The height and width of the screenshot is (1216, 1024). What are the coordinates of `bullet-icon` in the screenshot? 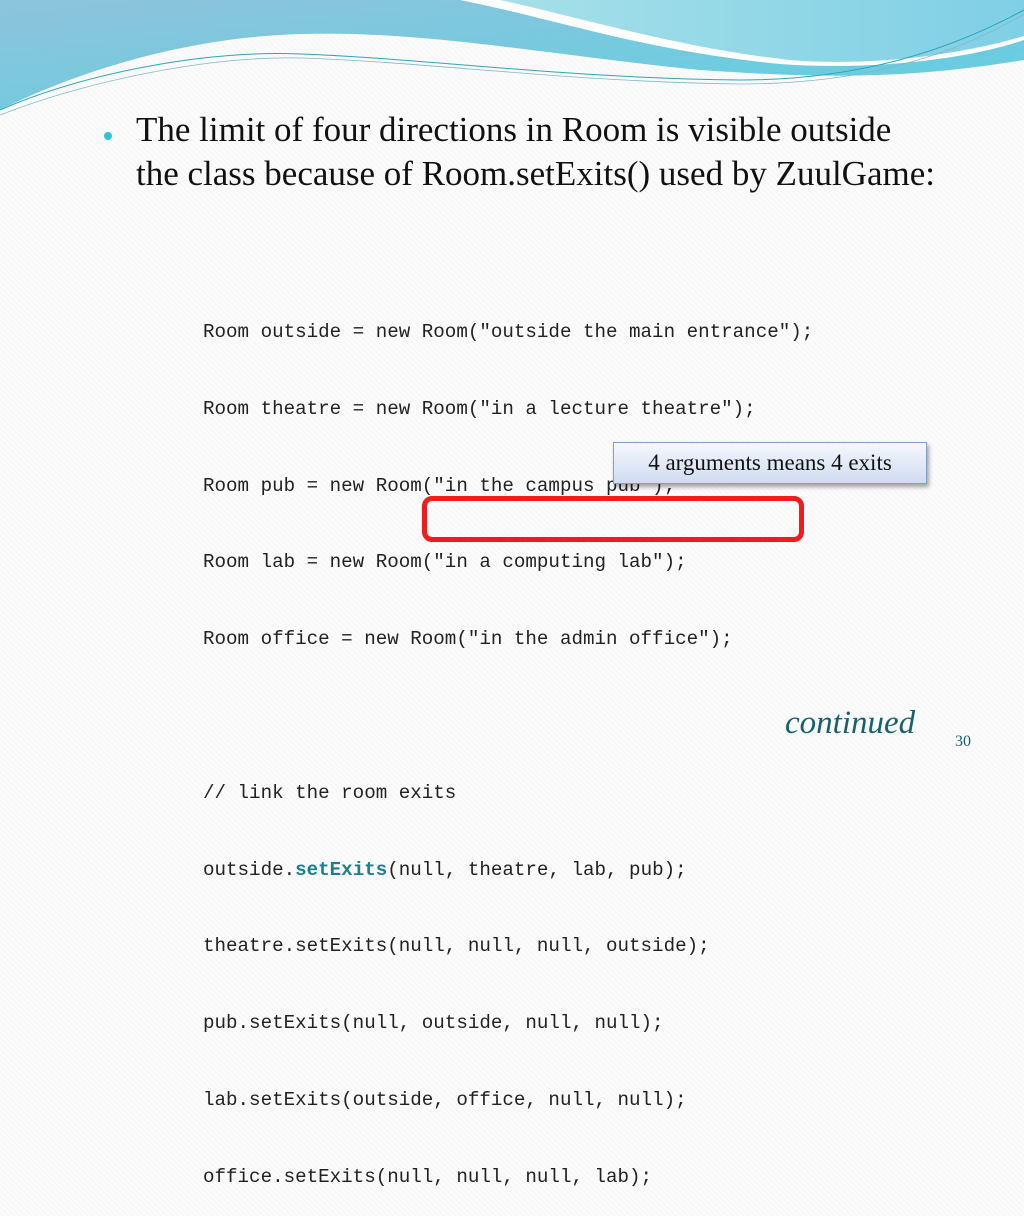 It's located at (108, 136).